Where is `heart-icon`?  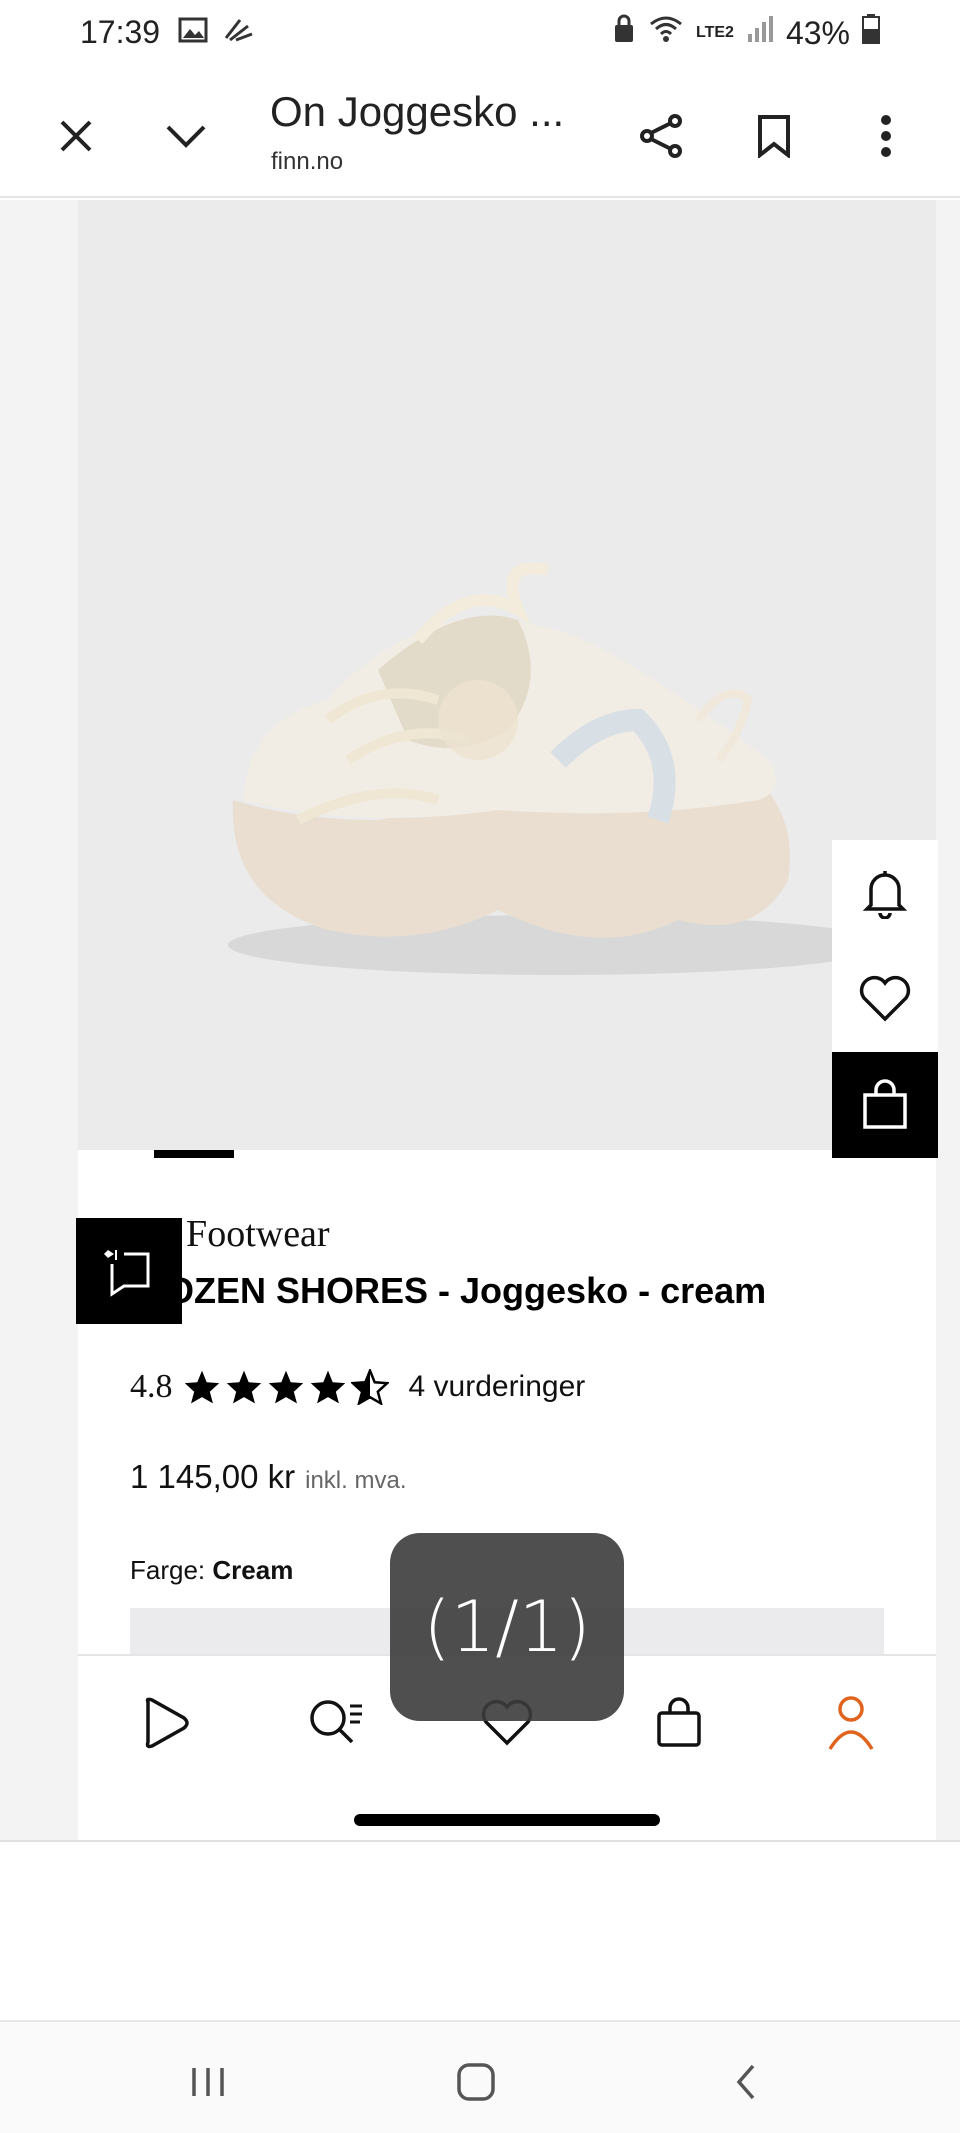 heart-icon is located at coordinates (885, 999).